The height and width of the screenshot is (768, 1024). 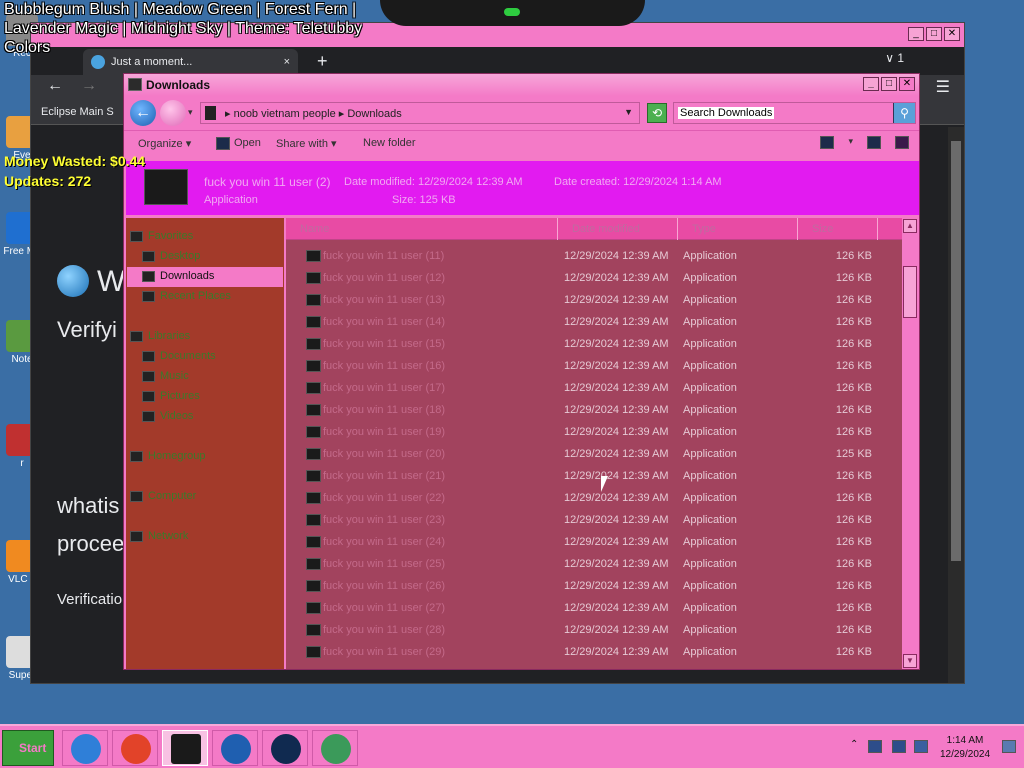 I want to click on chevron-down-icon: ▼, so click(x=628, y=112).